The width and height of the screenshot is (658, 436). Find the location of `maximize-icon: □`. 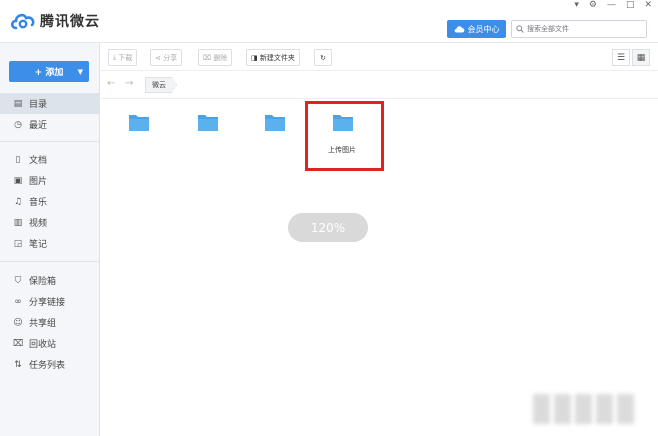

maximize-icon: □ is located at coordinates (630, 5).